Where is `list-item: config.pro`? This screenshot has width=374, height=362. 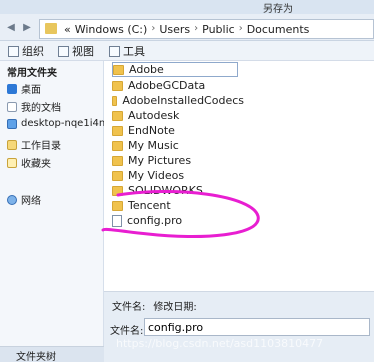 list-item: config.pro is located at coordinates (178, 220).